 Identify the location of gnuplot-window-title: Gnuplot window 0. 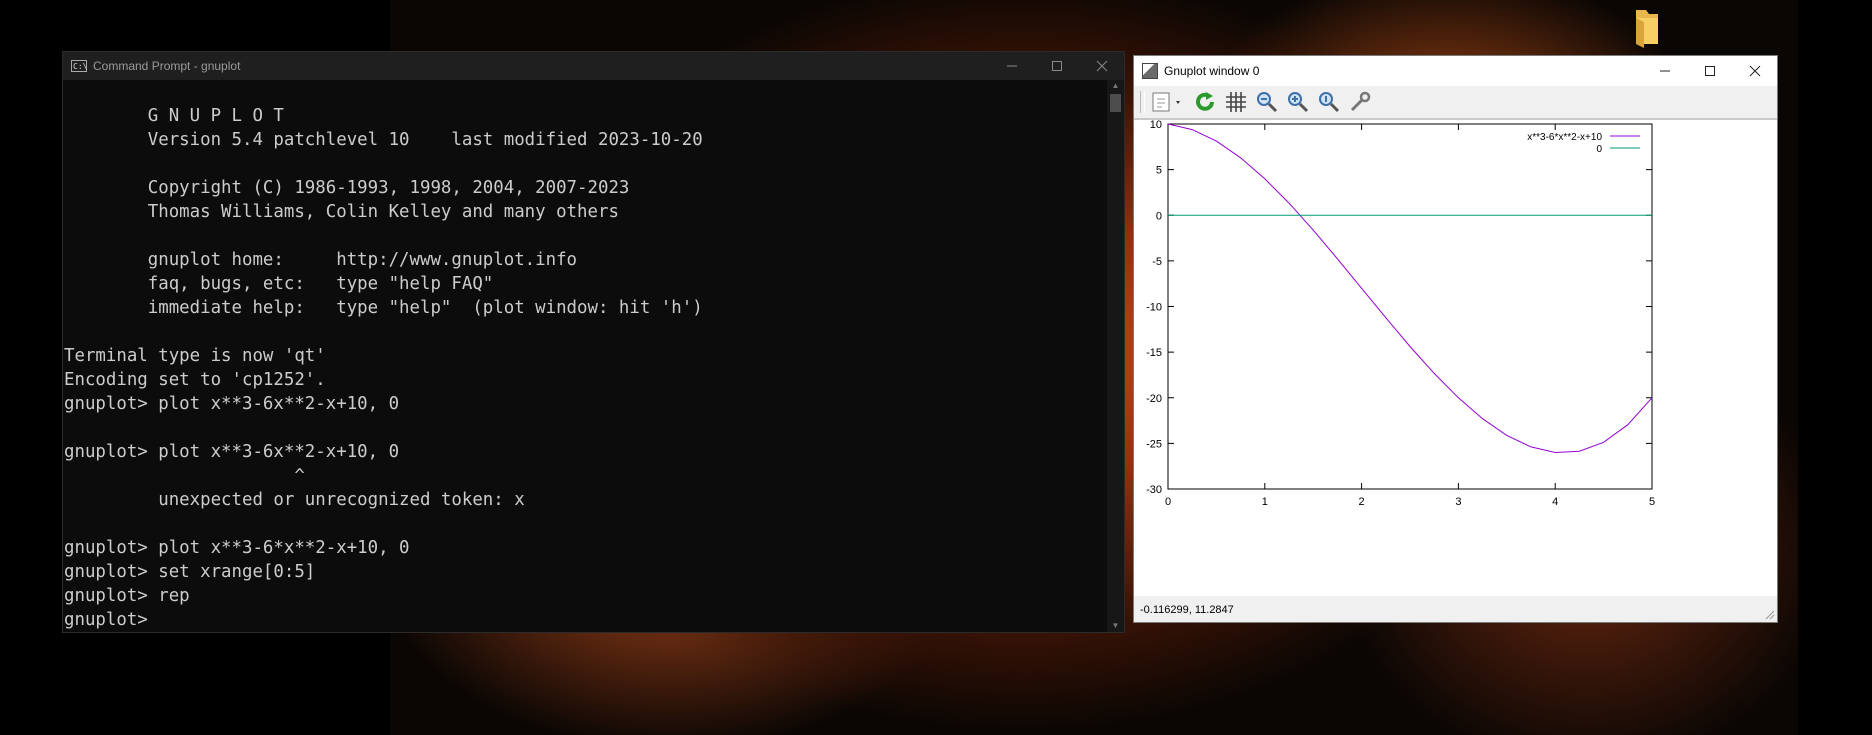
(1212, 71).